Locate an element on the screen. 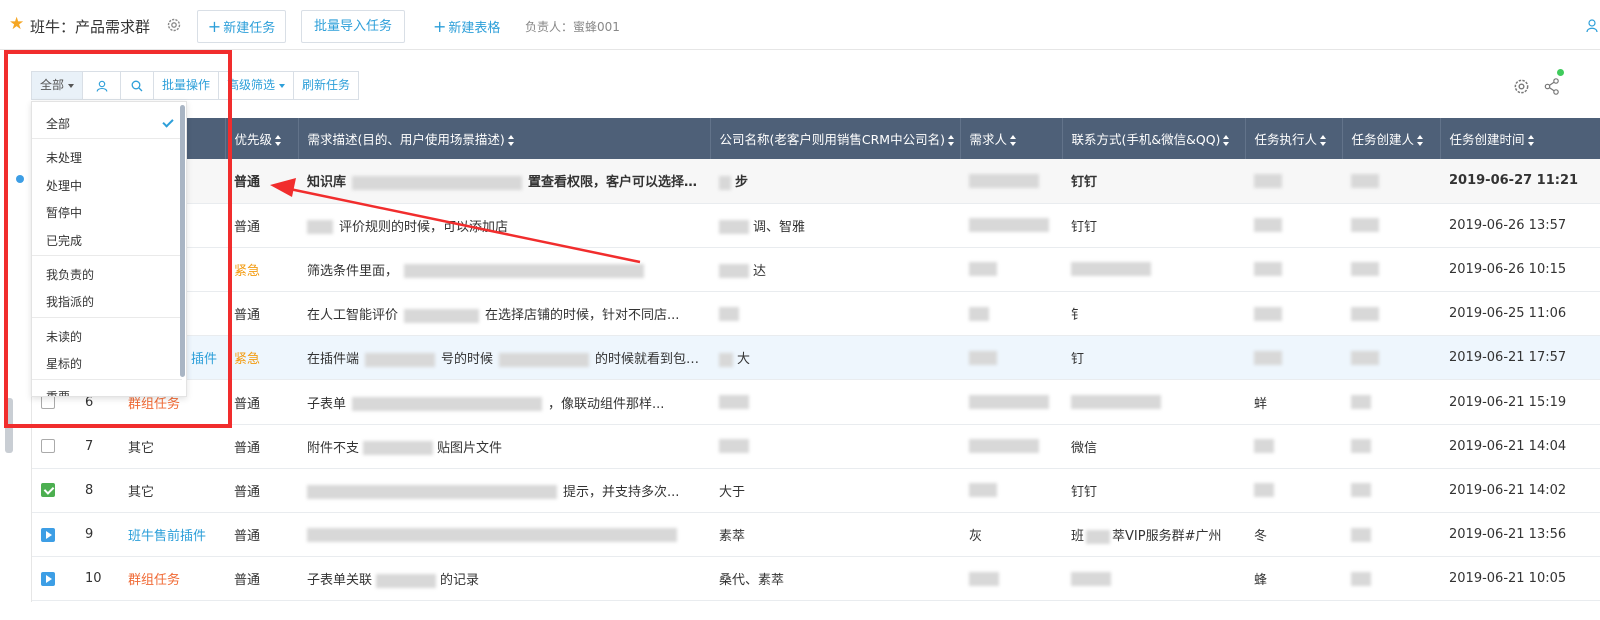 This screenshot has width=1600, height=620. col-creator: 任务创建人 is located at coordinates (1391, 138).